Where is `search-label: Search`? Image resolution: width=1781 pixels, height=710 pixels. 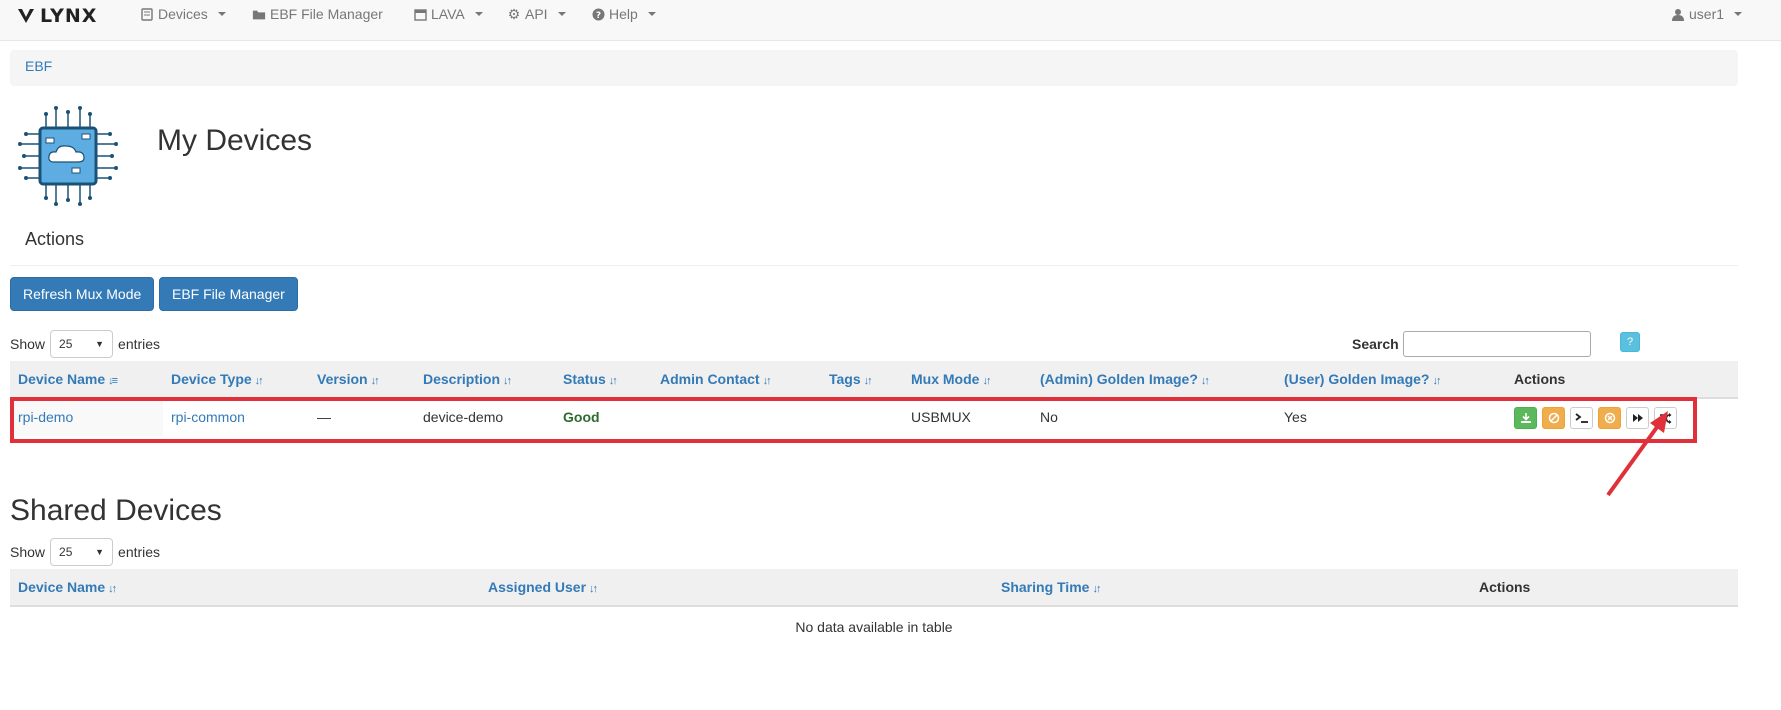 search-label: Search is located at coordinates (1375, 344).